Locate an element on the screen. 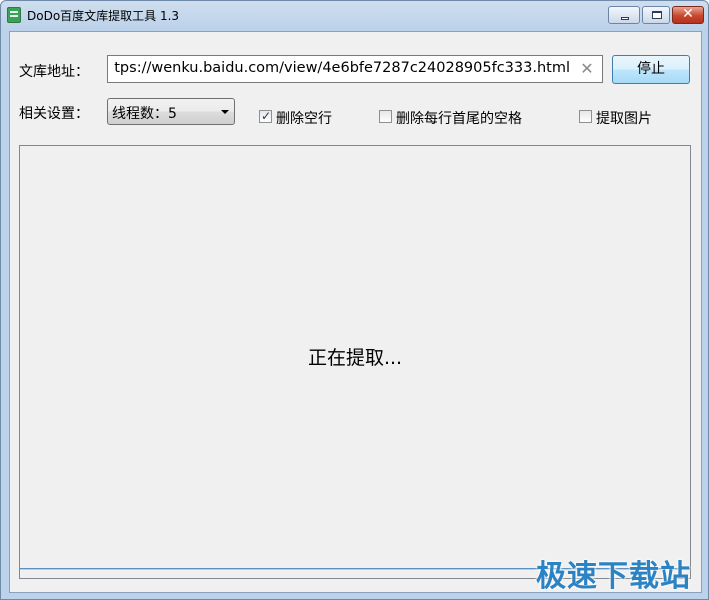  close-button: ✕ is located at coordinates (688, 15).